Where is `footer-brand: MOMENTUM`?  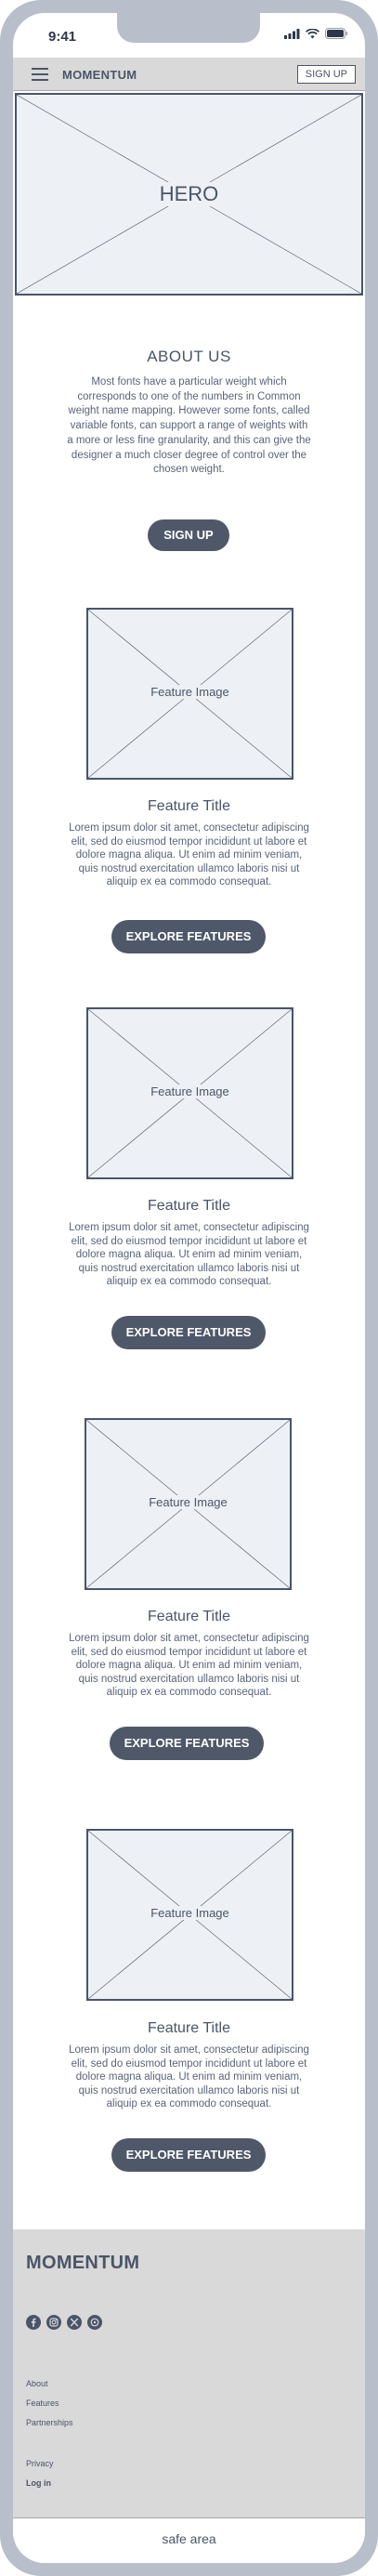
footer-brand: MOMENTUM is located at coordinates (83, 2263).